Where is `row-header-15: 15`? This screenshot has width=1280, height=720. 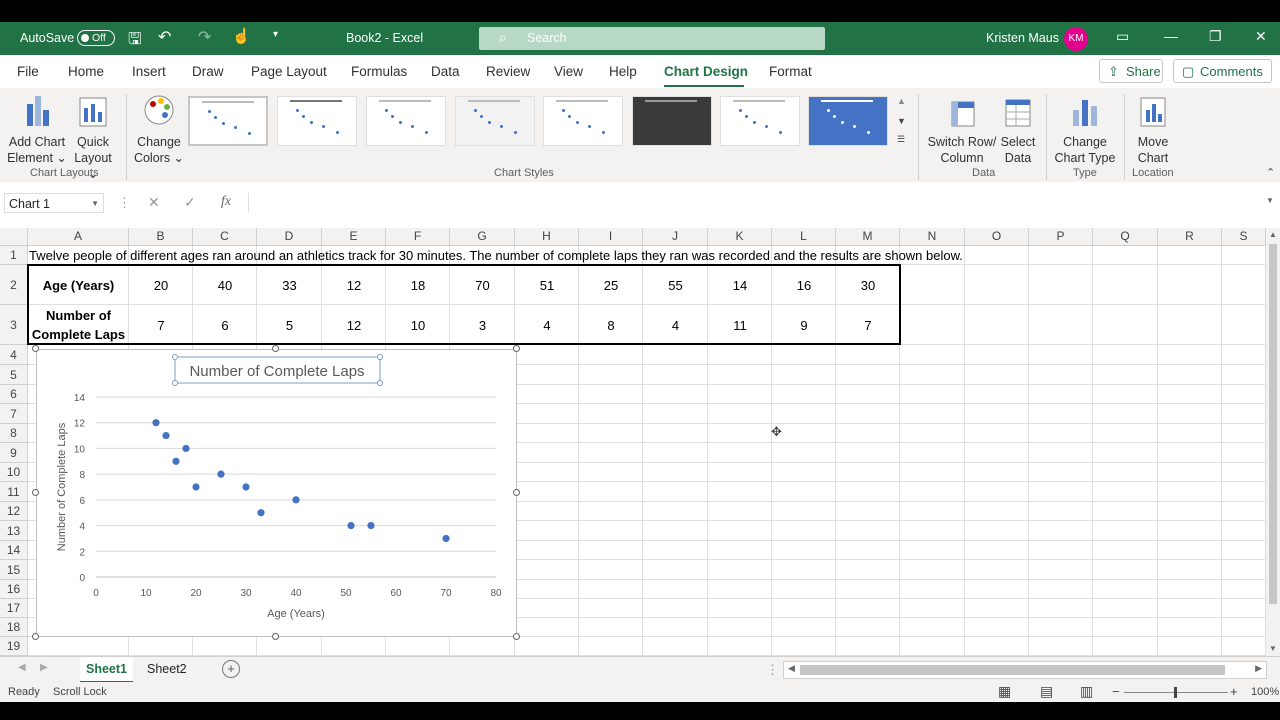
row-header-15: 15 is located at coordinates (14, 570).